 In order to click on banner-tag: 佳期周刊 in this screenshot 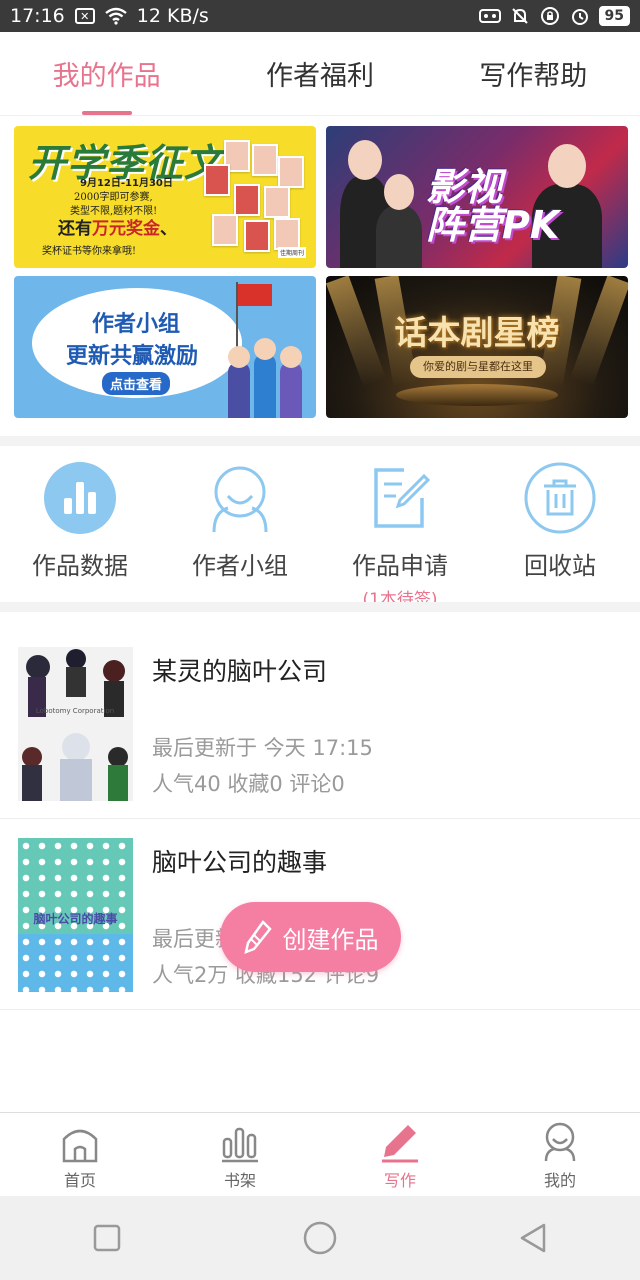, I will do `click(291, 252)`.